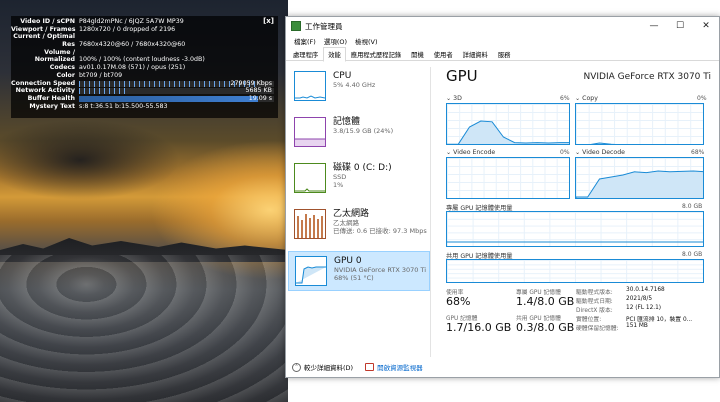  Describe the element at coordinates (462, 76) in the screenshot. I see `gpu-heading: GPU` at that location.